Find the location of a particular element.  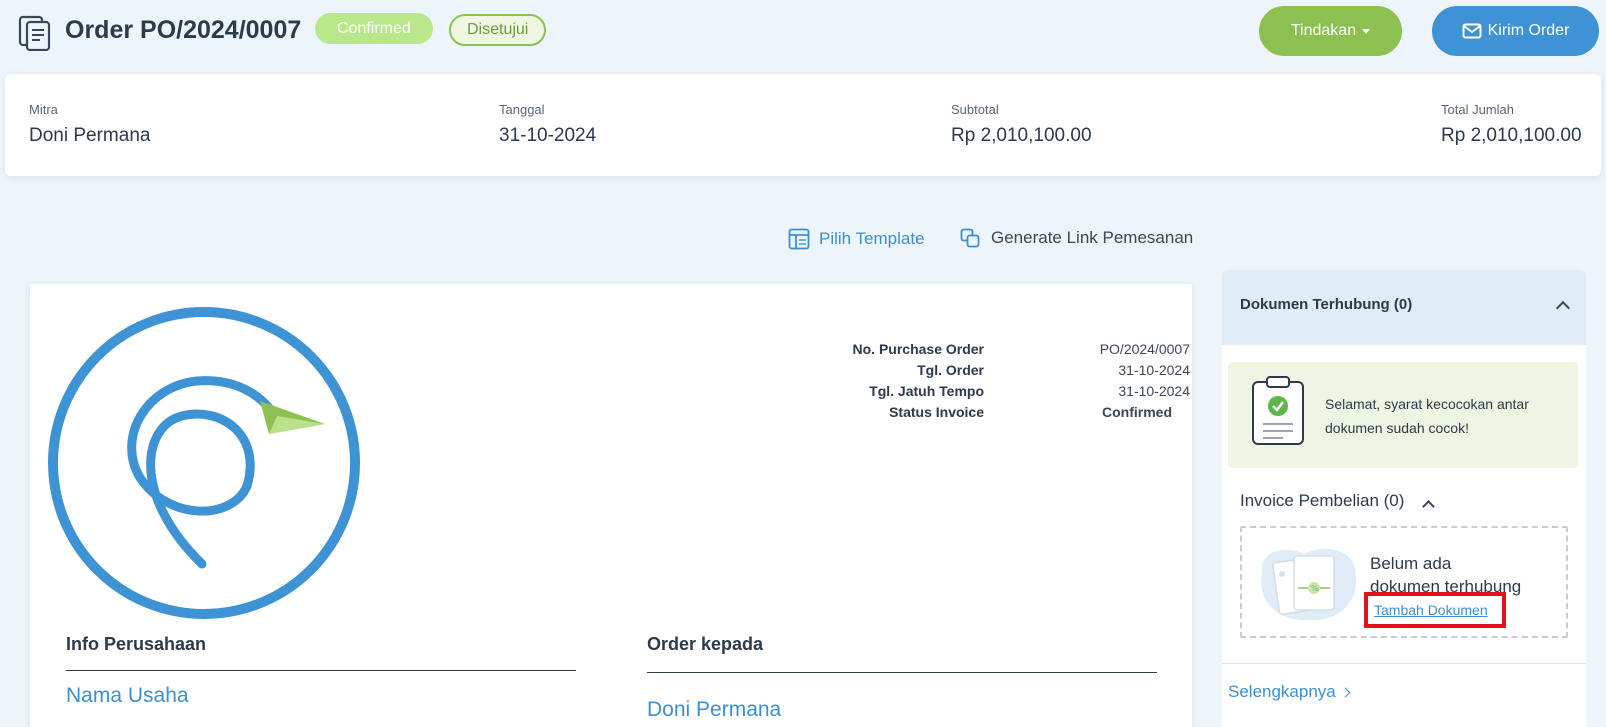

empty-document-illustration: % is located at coordinates (1309, 584).